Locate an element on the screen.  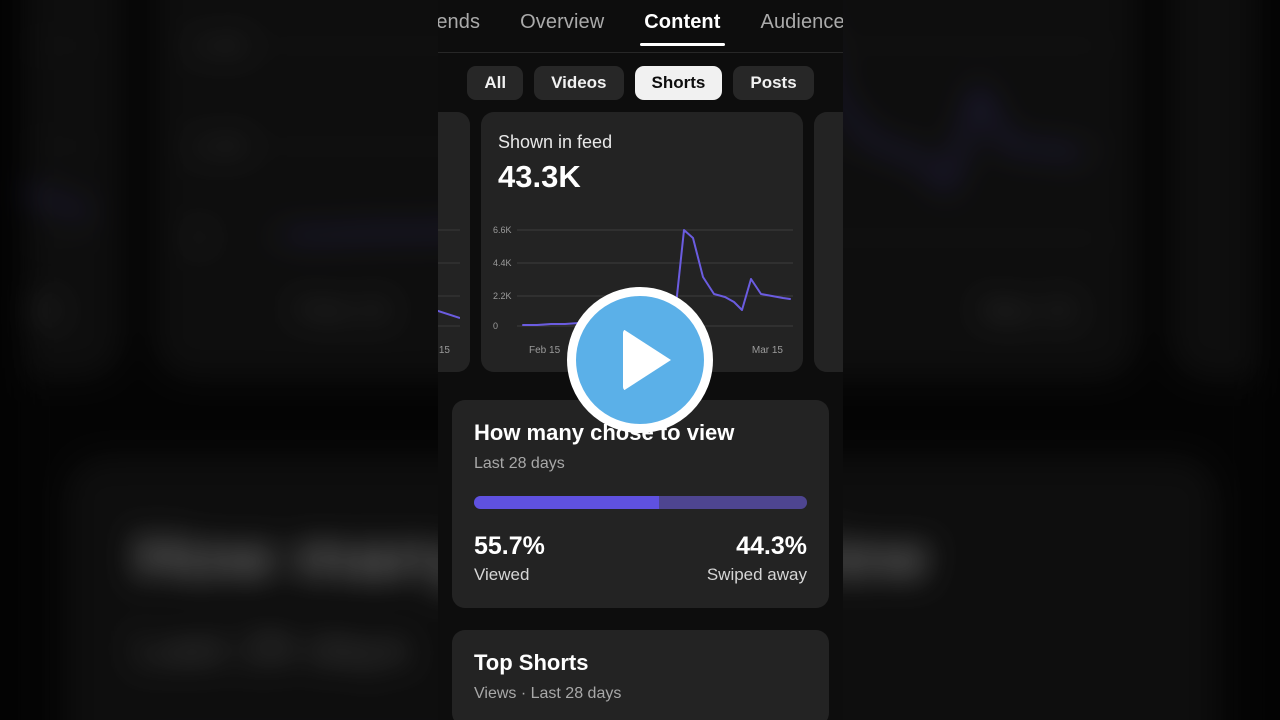
stat-viewed-value: 55.7% is located at coordinates (509, 546).